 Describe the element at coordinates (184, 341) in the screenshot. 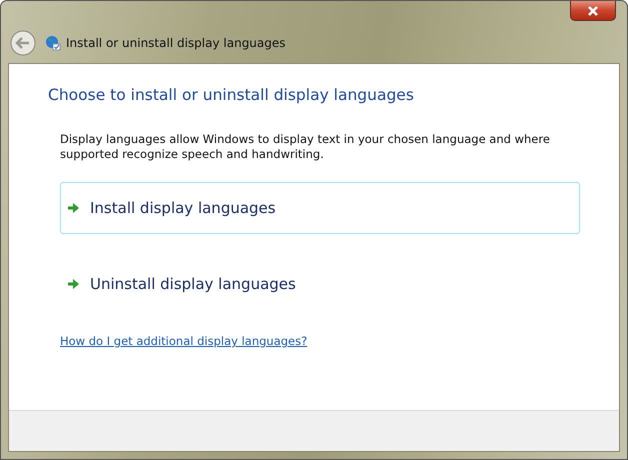

I see `help-link: How do I get additional display languages?` at that location.